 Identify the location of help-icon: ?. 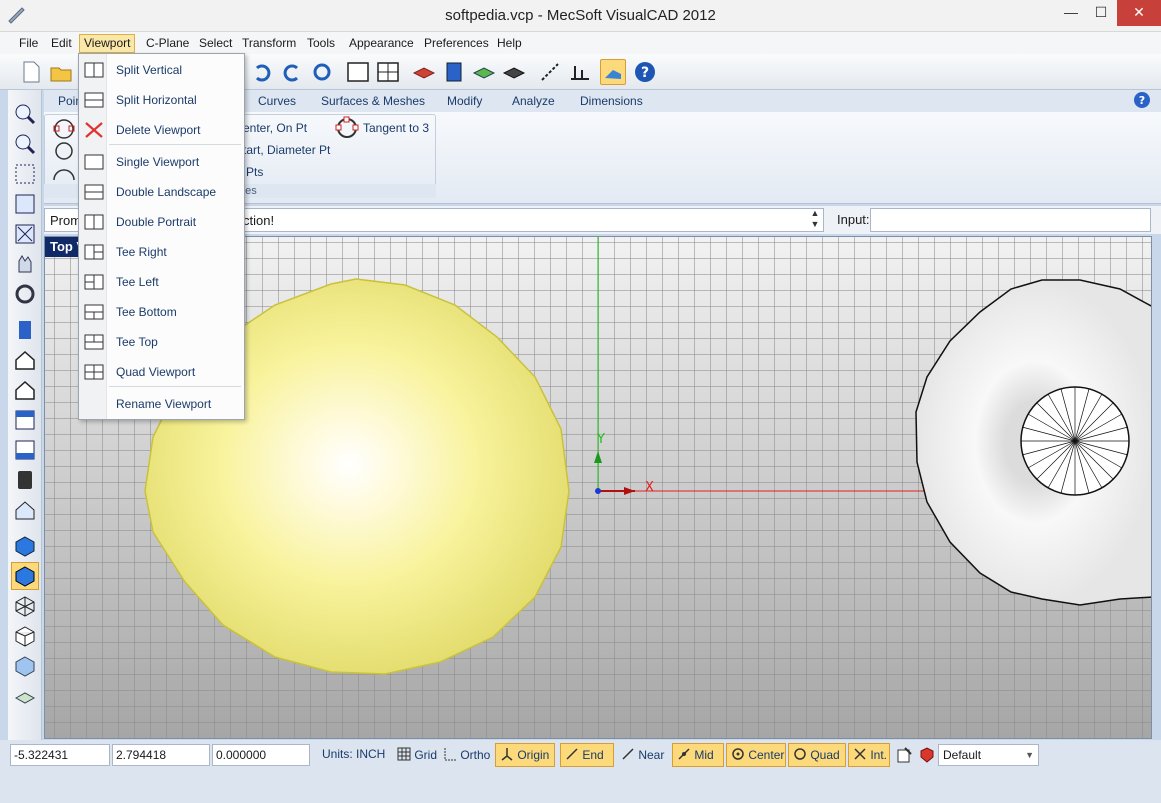
(645, 72).